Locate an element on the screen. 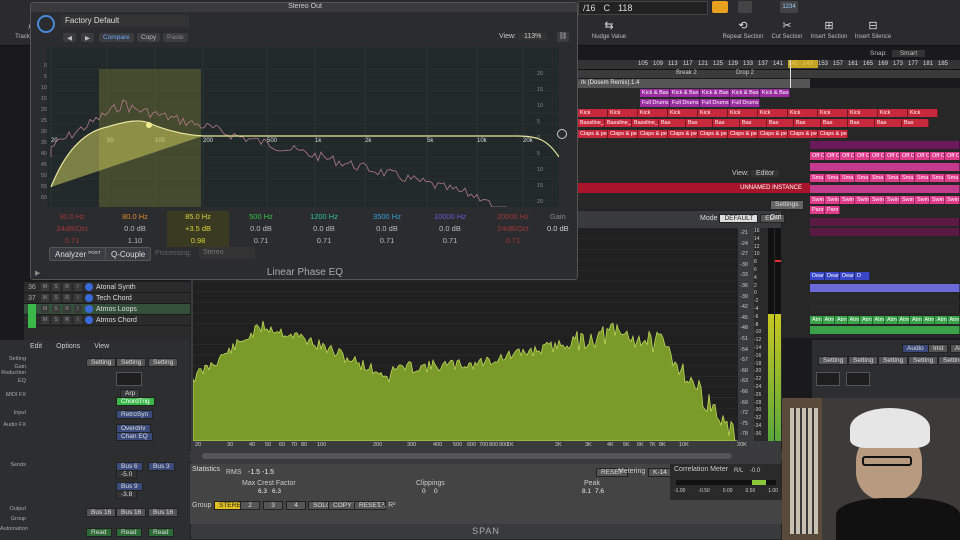 This screenshot has height=540, width=960. band-8-params: 20000 Hz 24dB/Oct 0.71 is located at coordinates (513, 229).